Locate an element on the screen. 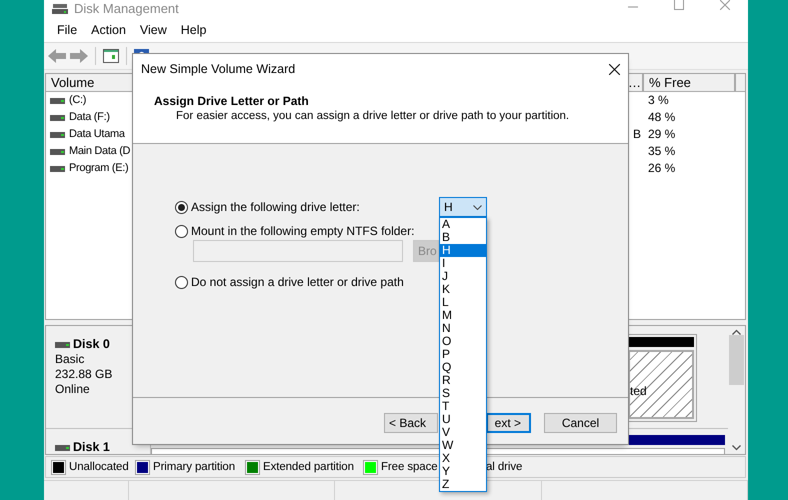 This screenshot has height=500, width=788. disk-name: Disk 0 is located at coordinates (91, 344).